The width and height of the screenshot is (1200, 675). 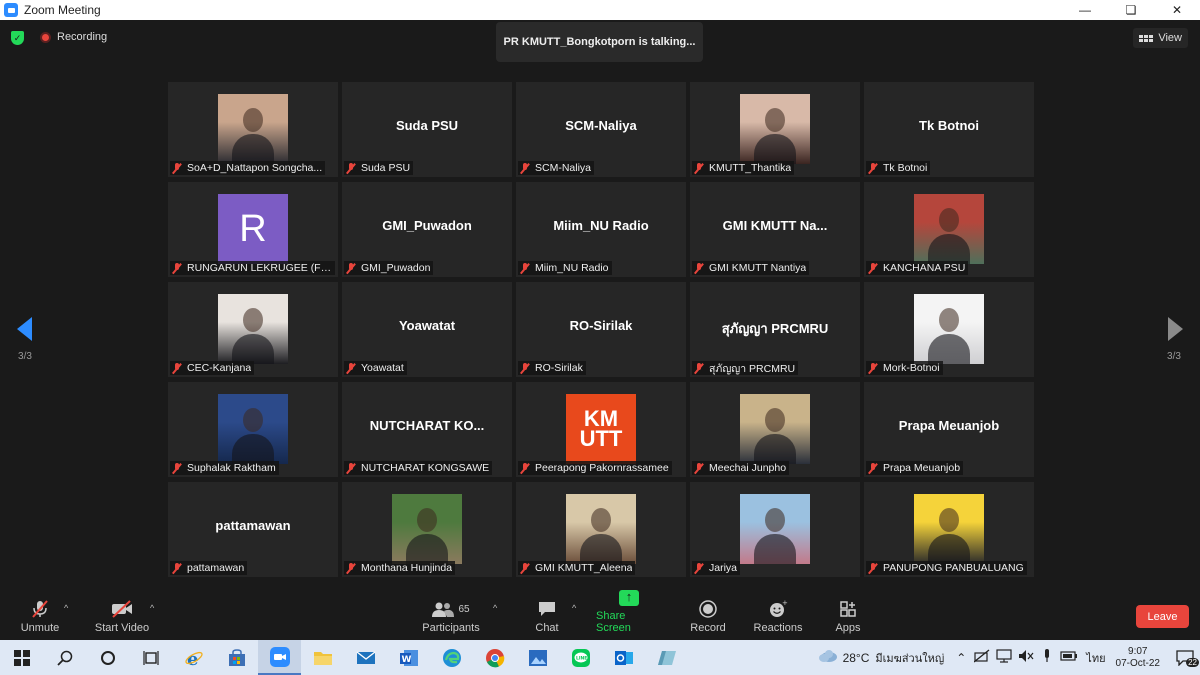 I want to click on participant-tile: Yoawatat Yoawatat, so click(x=427, y=329).